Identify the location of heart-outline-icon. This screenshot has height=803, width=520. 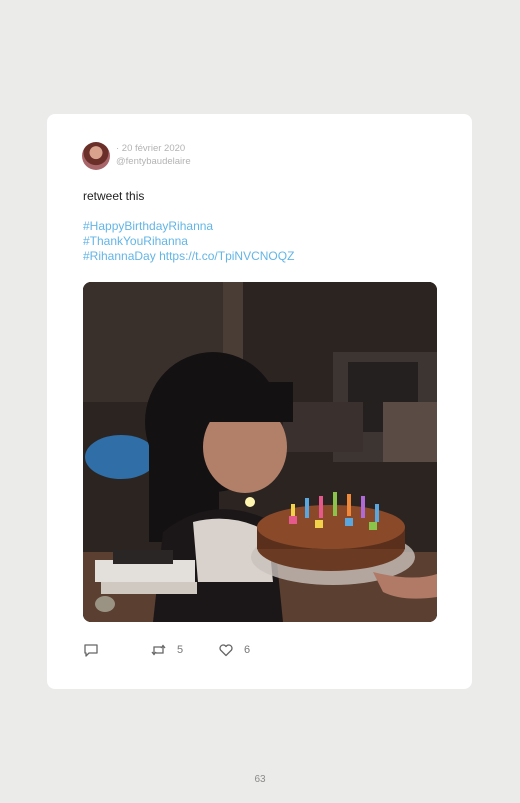
(226, 650).